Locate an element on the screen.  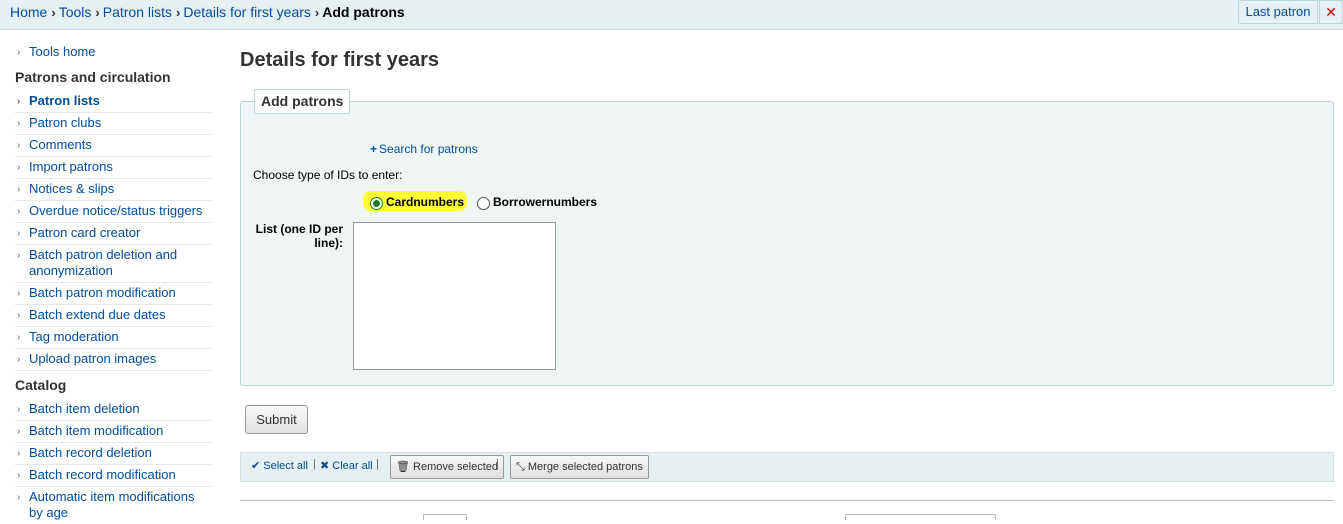
borrowernumbers-radio is located at coordinates (483, 203).